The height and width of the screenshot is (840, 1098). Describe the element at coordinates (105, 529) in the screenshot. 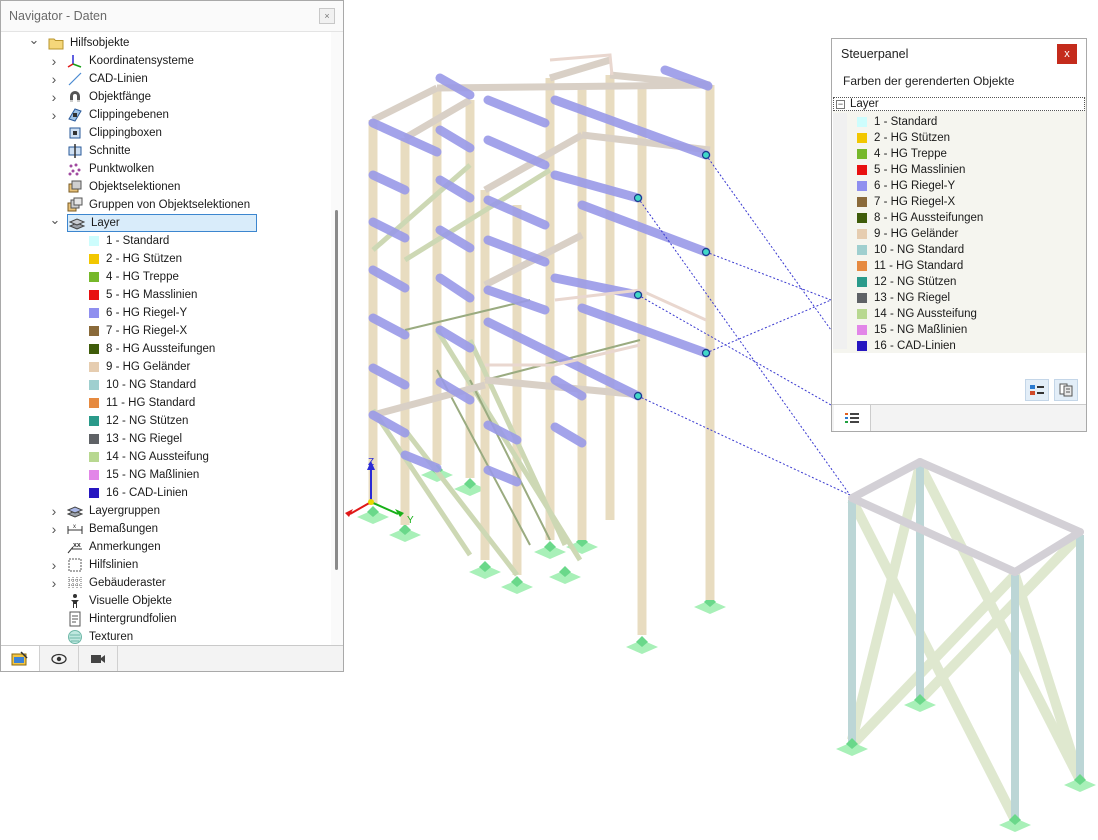

I see `tree-item-dimension: › x Bemaßungen` at that location.